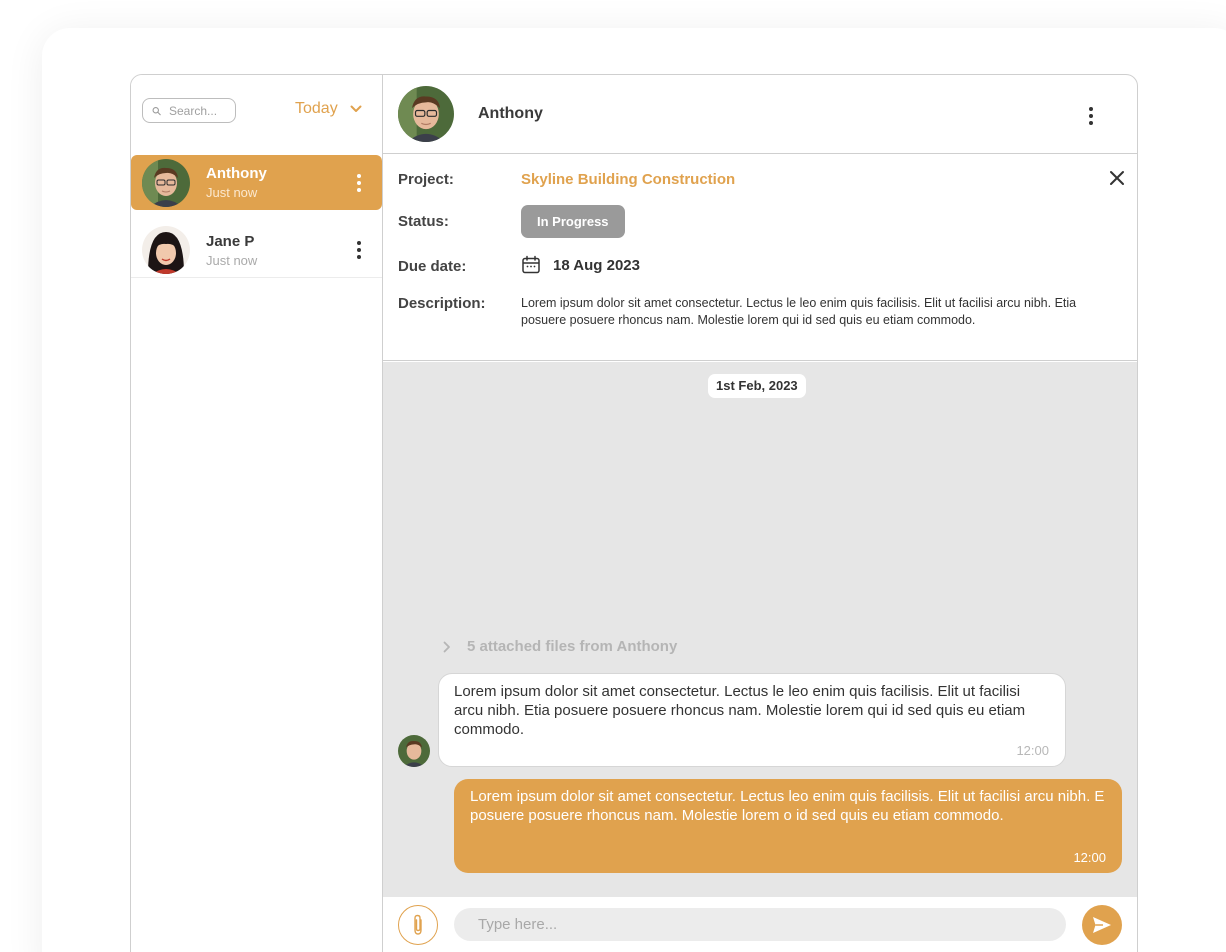 The width and height of the screenshot is (1226, 952). I want to click on due-date-label: Due date:, so click(432, 266).